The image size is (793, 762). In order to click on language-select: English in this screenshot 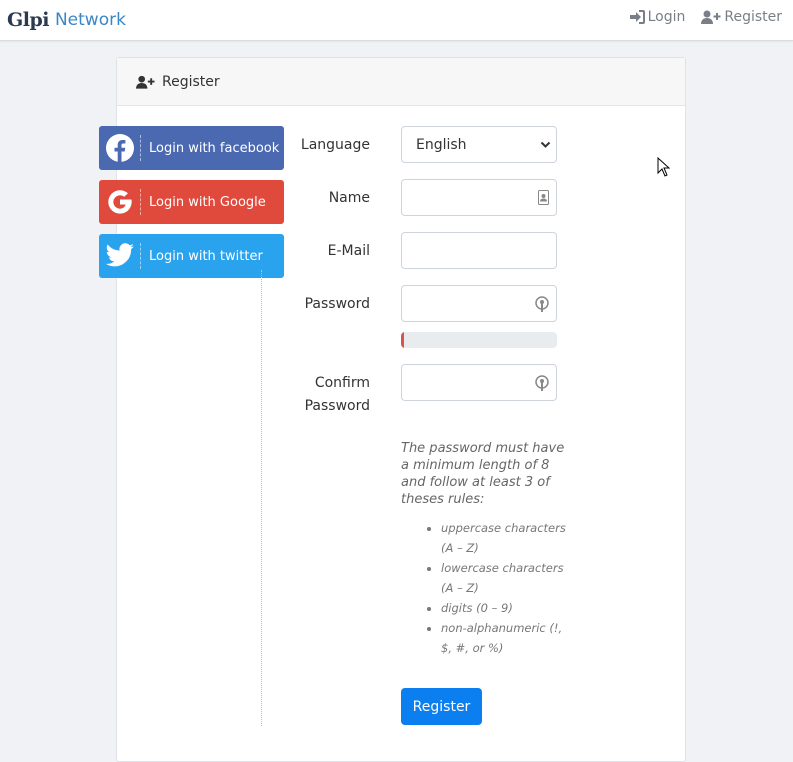, I will do `click(479, 144)`.